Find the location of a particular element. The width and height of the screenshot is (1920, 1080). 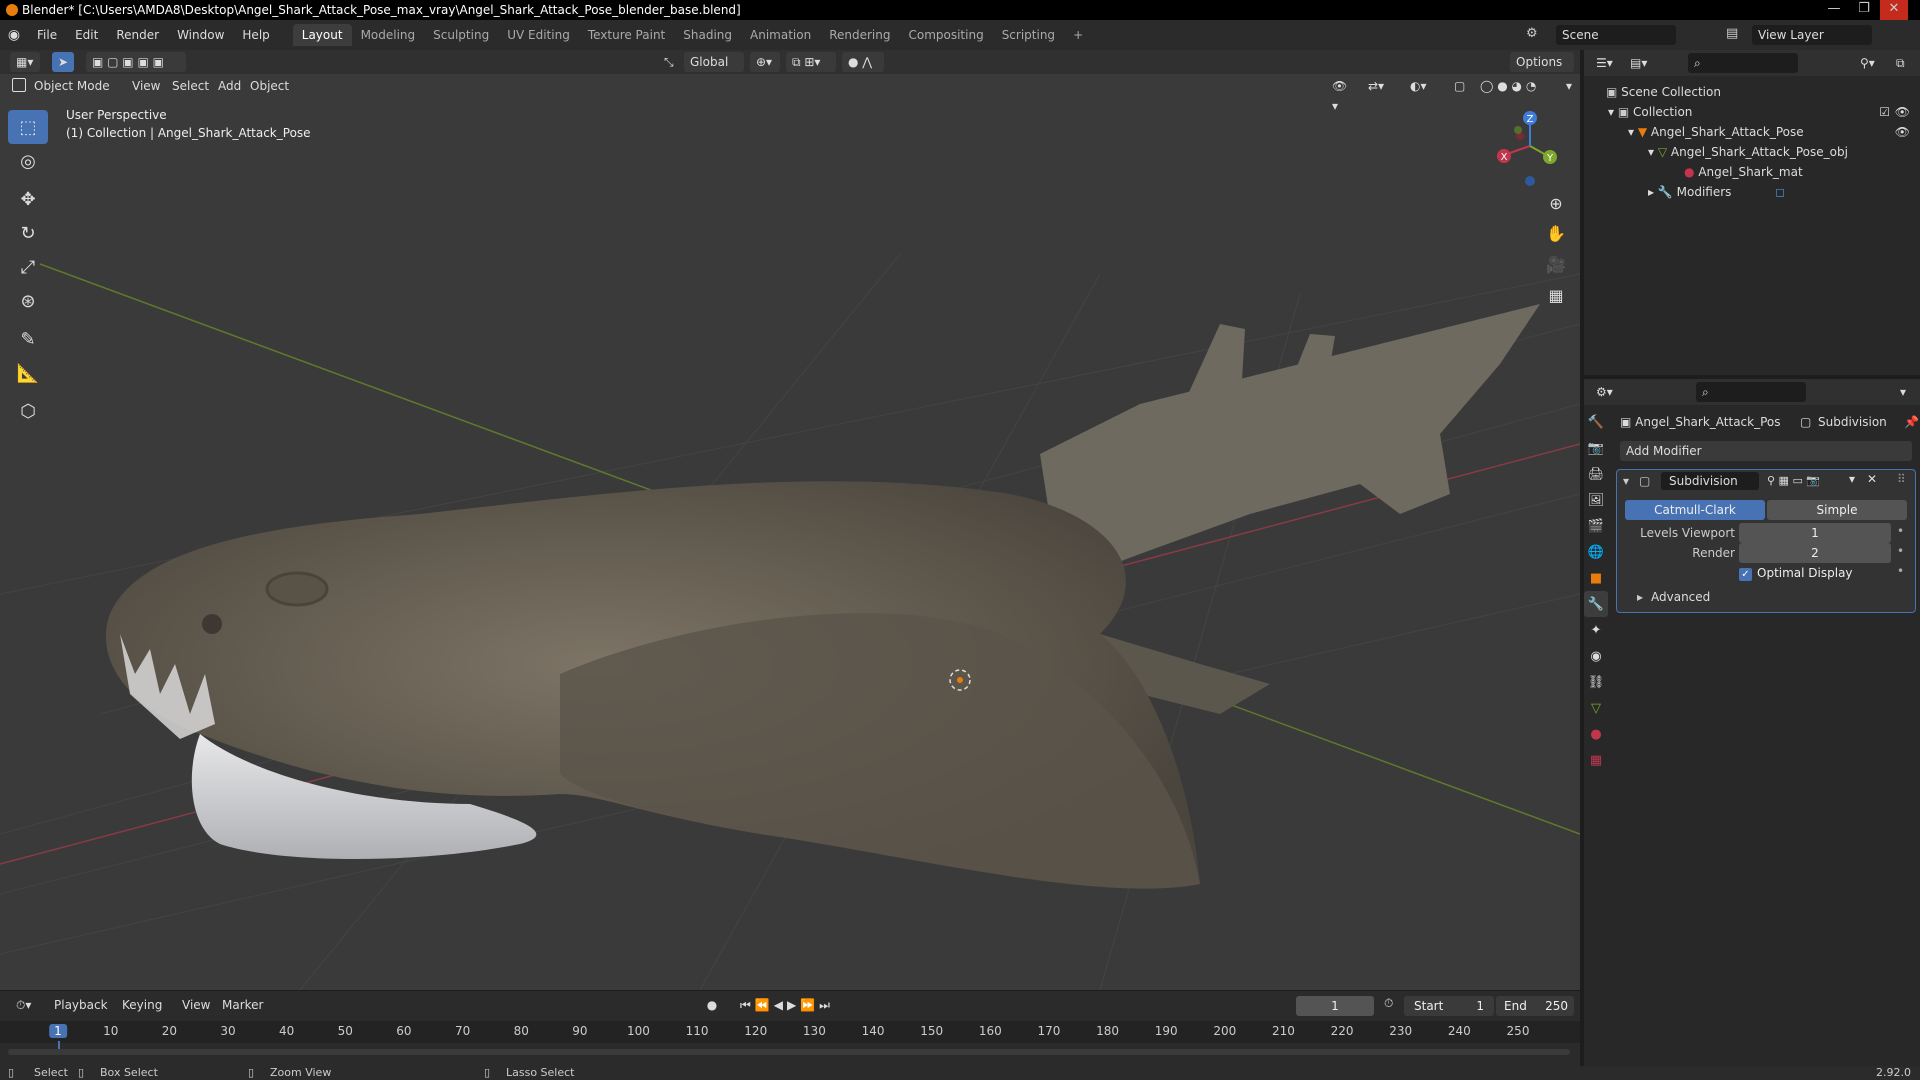

add-modifier-dropdown: Add Modifier is located at coordinates (1766, 451).